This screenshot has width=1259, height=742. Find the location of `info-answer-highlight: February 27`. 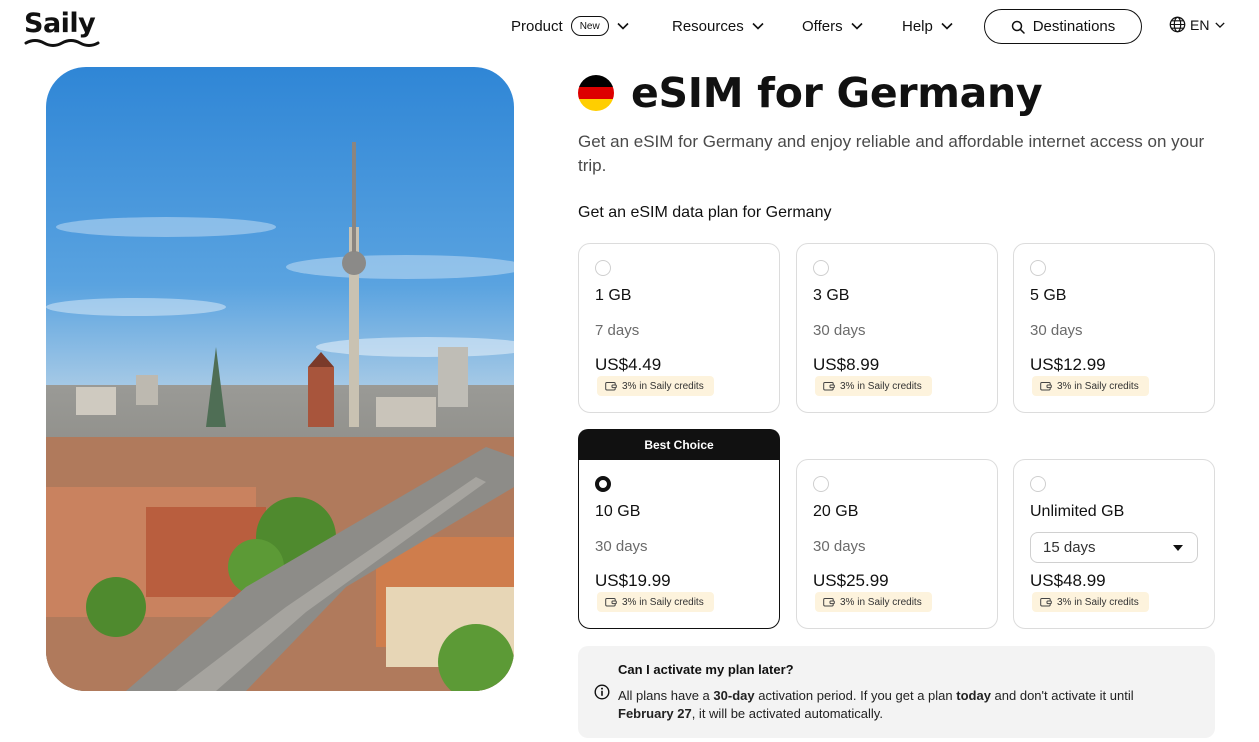

info-answer-highlight: February 27 is located at coordinates (655, 713).